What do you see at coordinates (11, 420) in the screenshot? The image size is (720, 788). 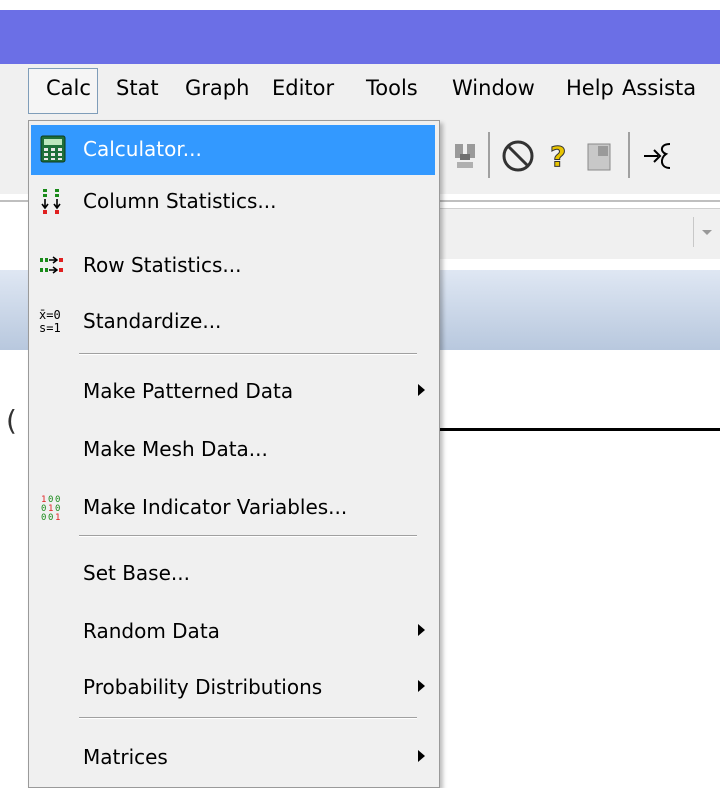 I see `partial-text: (` at bounding box center [11, 420].